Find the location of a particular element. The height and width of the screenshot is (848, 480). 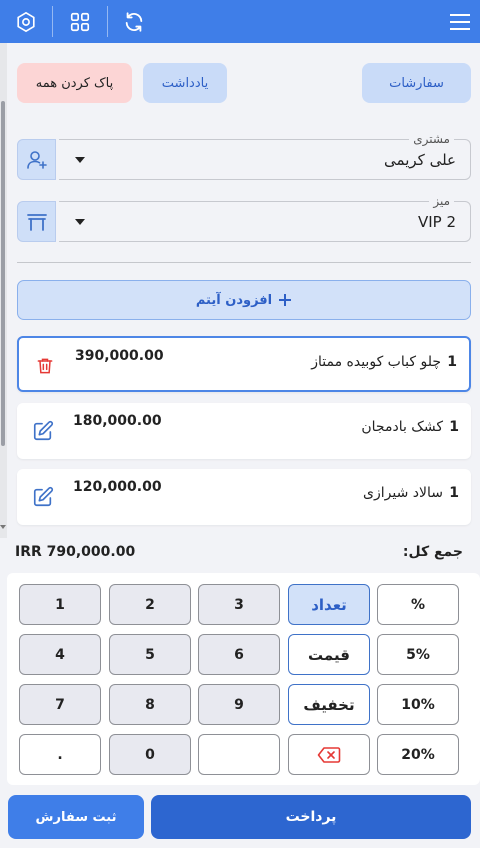

add-user-icon is located at coordinates (36, 159).